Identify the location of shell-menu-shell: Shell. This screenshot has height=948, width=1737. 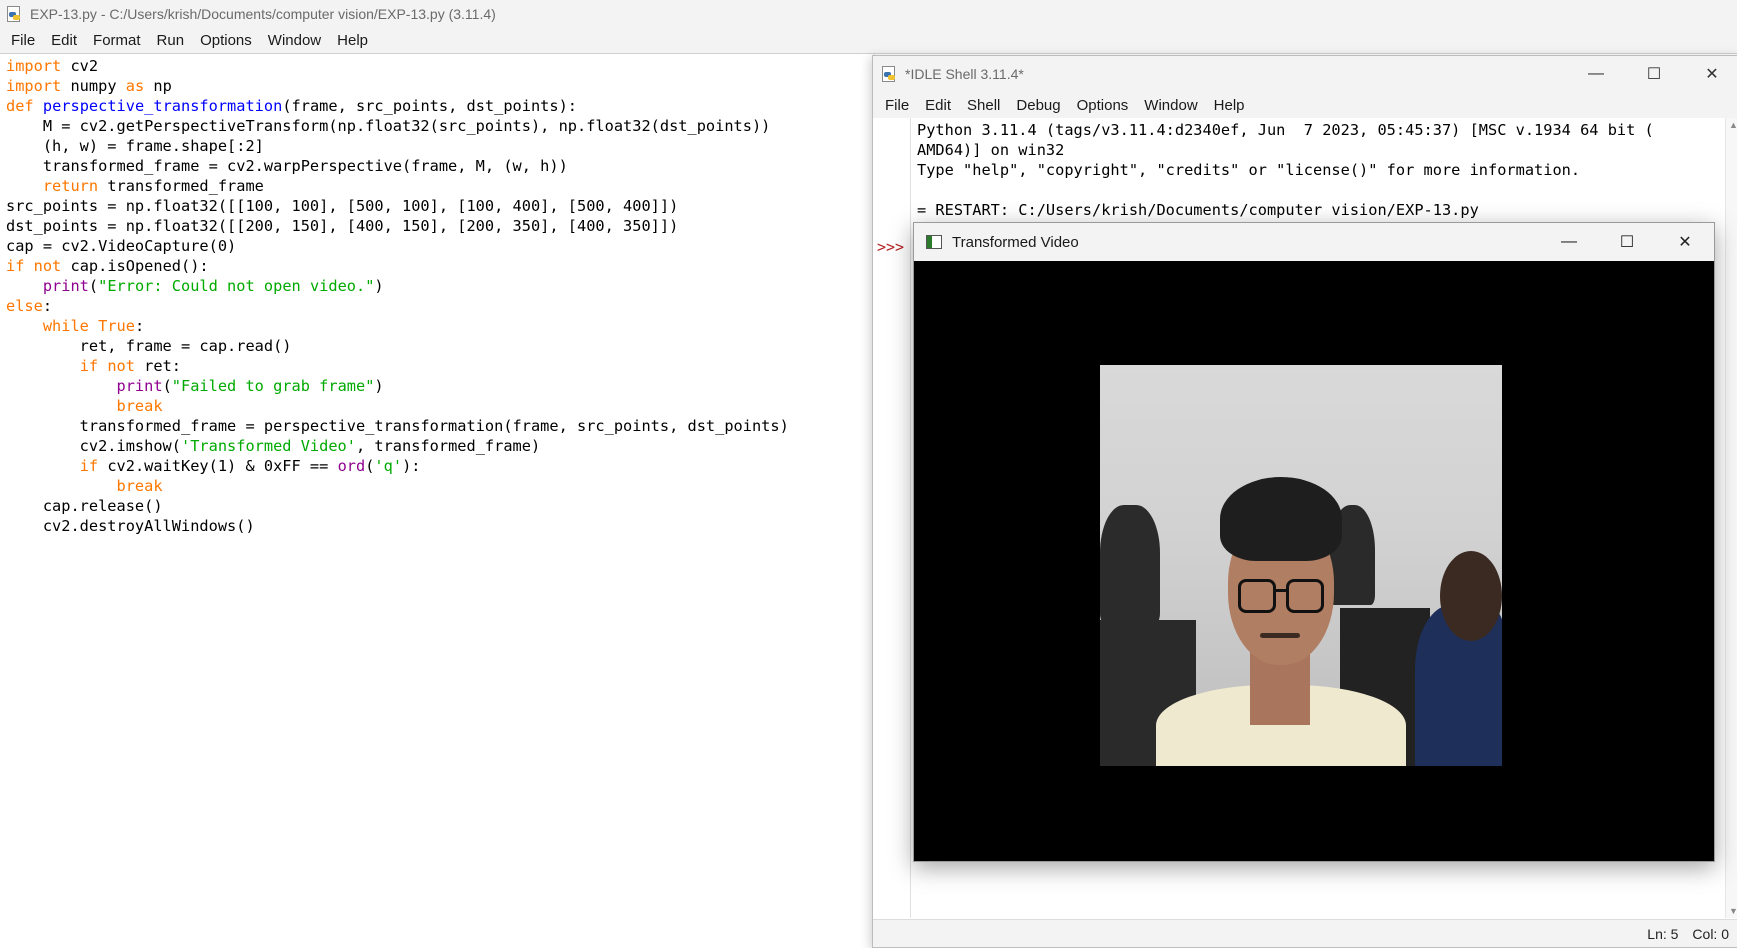
(983, 105).